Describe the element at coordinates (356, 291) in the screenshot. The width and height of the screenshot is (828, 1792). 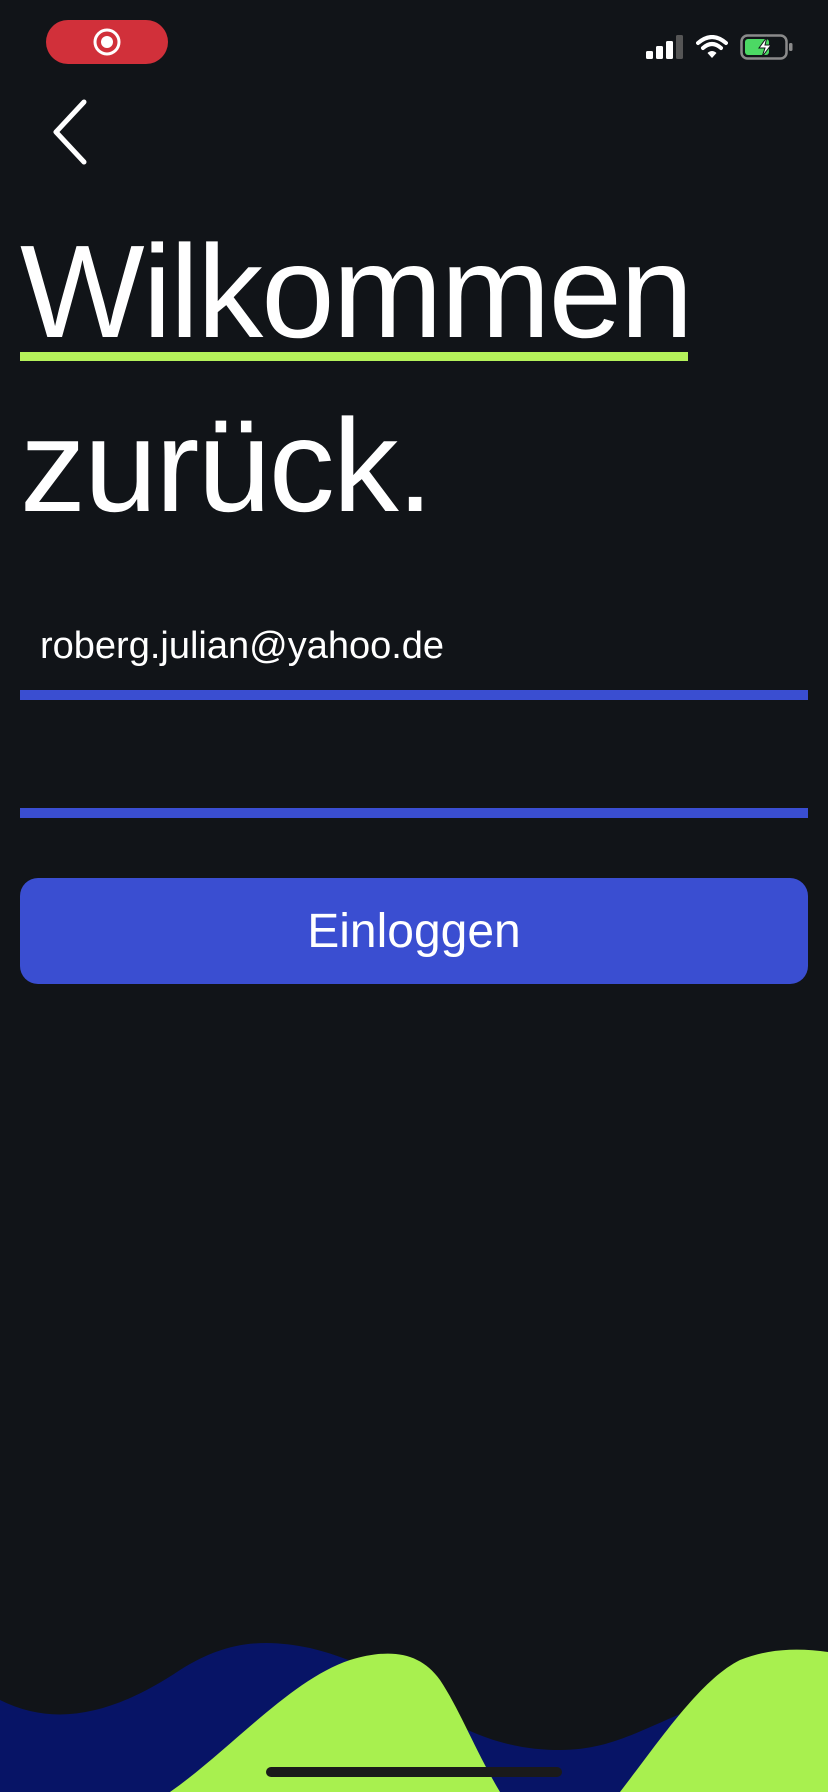
I see `welcome-title-line1: Wilkommen` at that location.